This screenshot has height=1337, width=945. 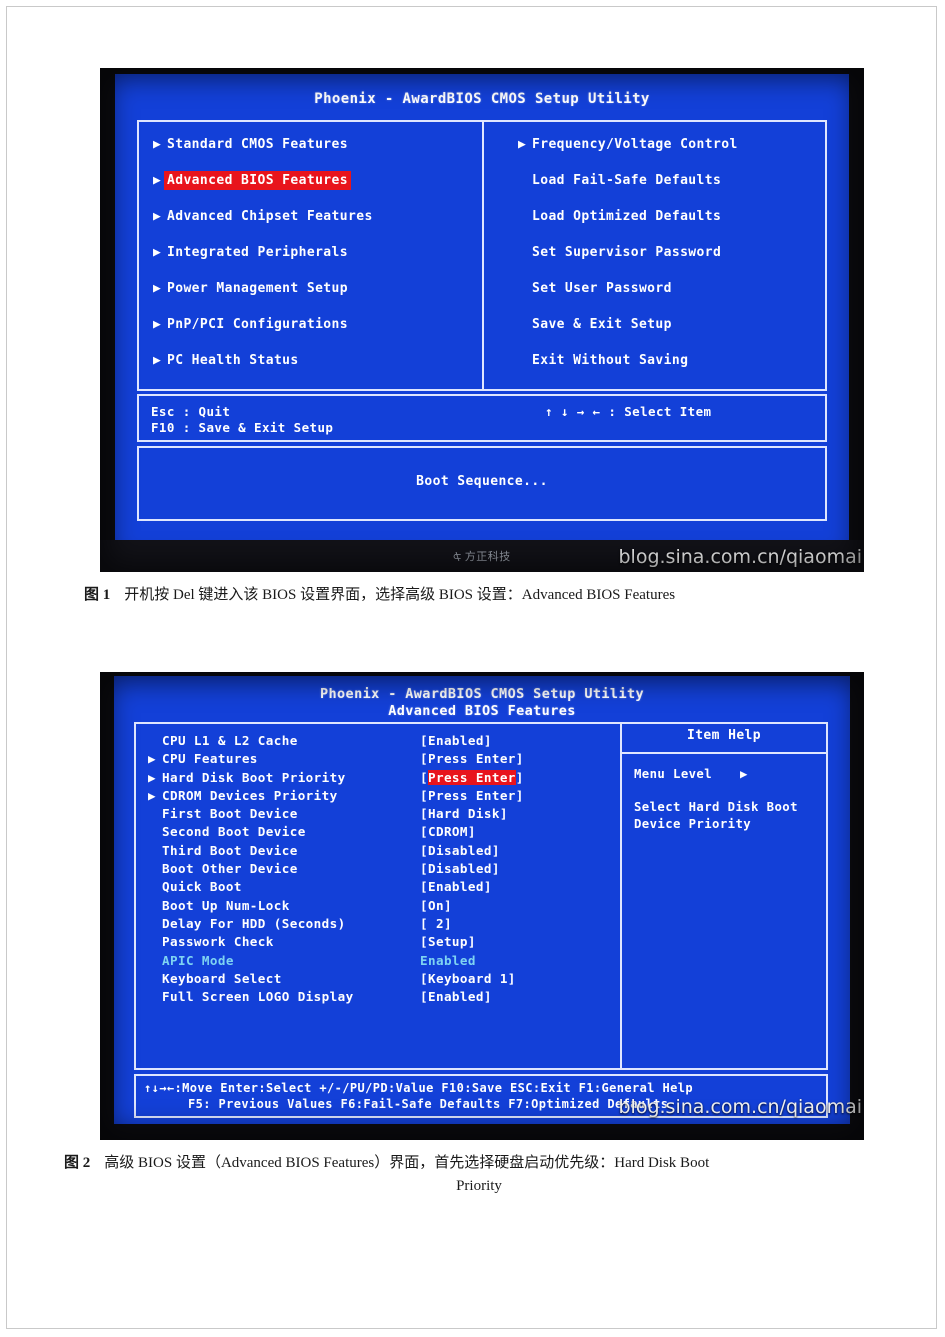 I want to click on help-text-line-1: Select Hard Disk Boot, so click(x=716, y=807).